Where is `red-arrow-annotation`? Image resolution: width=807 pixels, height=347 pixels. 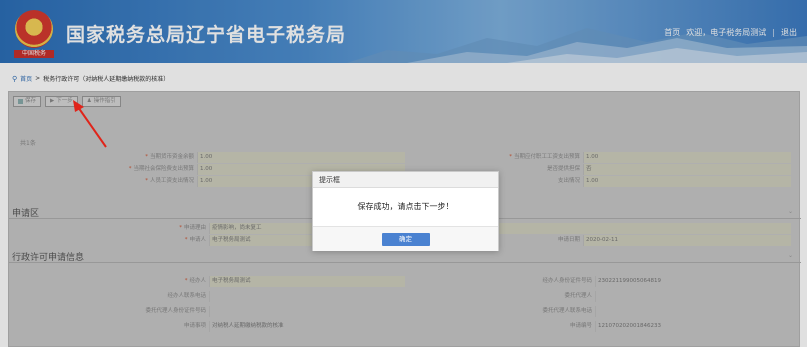 red-arrow-annotation is located at coordinates (90, 124).